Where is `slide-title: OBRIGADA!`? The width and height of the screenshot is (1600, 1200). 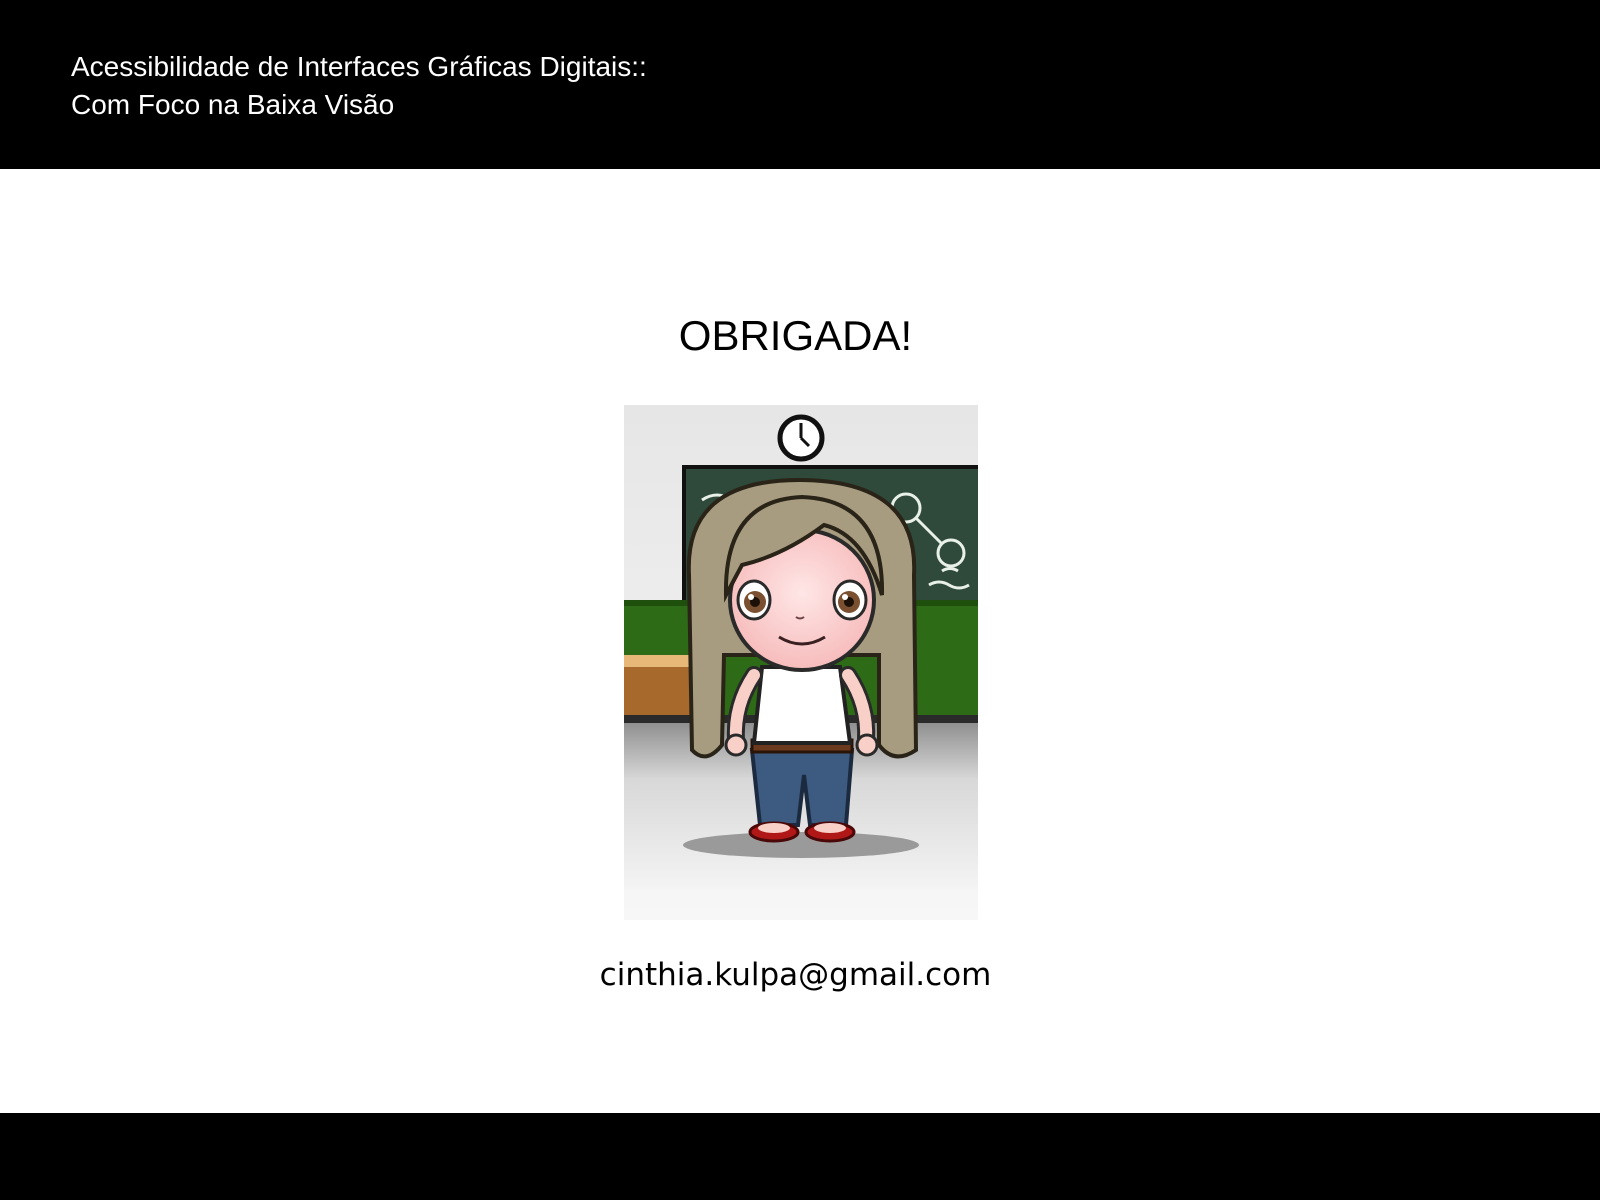
slide-title: OBRIGADA! is located at coordinates (795, 335).